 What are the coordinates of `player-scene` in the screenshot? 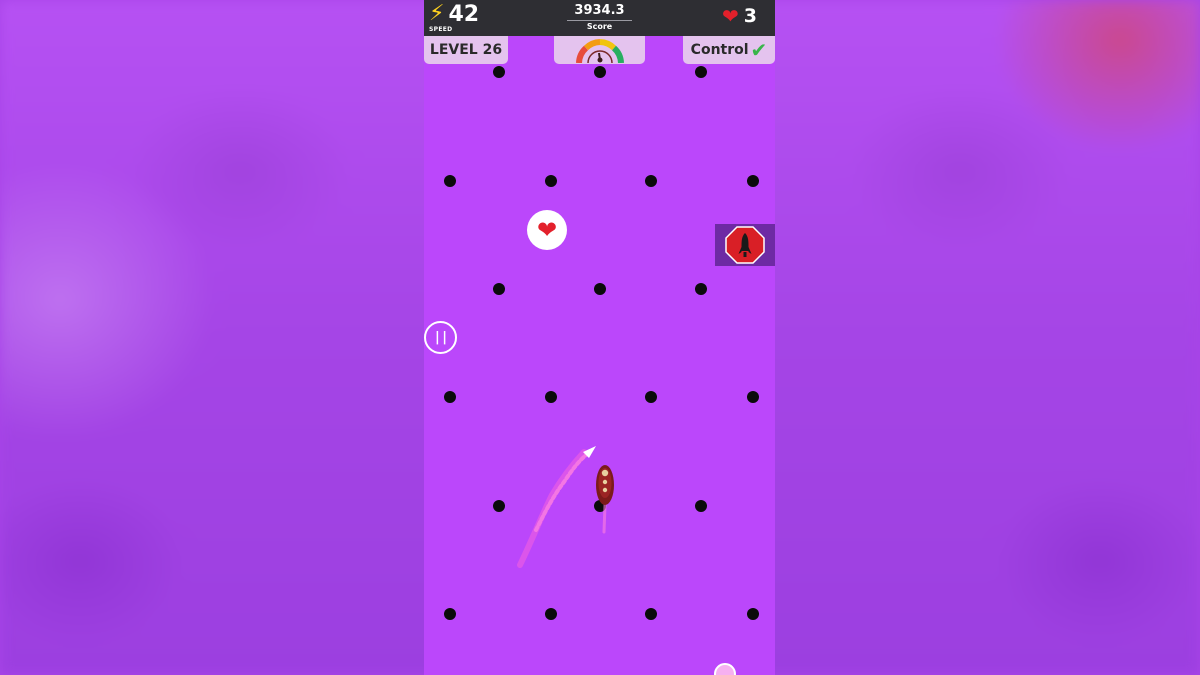 It's located at (565, 507).